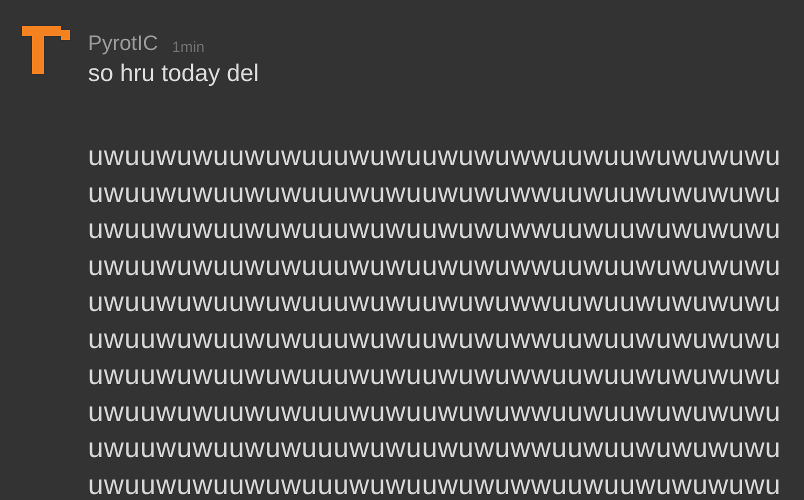 The height and width of the screenshot is (500, 804). Describe the element at coordinates (46, 50) in the screenshot. I see `avatar-icon` at that location.